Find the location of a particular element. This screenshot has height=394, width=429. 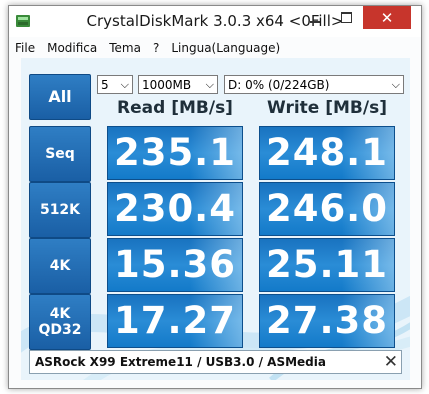

read-column-header: Read [MB/s] is located at coordinates (175, 108).